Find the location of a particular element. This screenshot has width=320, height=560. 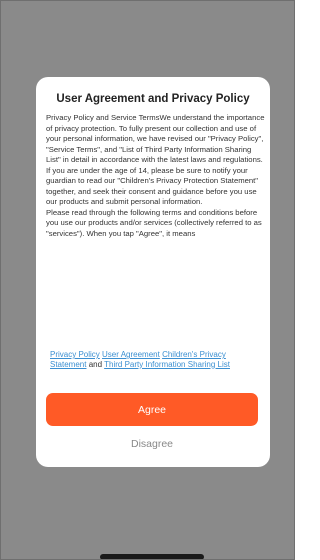

disagree-button: Disagree is located at coordinates (152, 444).